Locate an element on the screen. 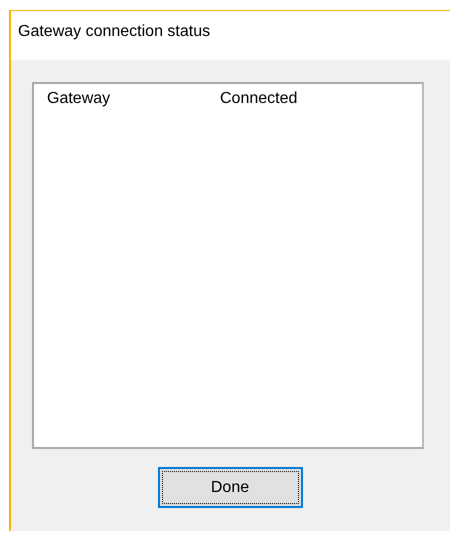  gateway-name: Gateway is located at coordinates (79, 99).